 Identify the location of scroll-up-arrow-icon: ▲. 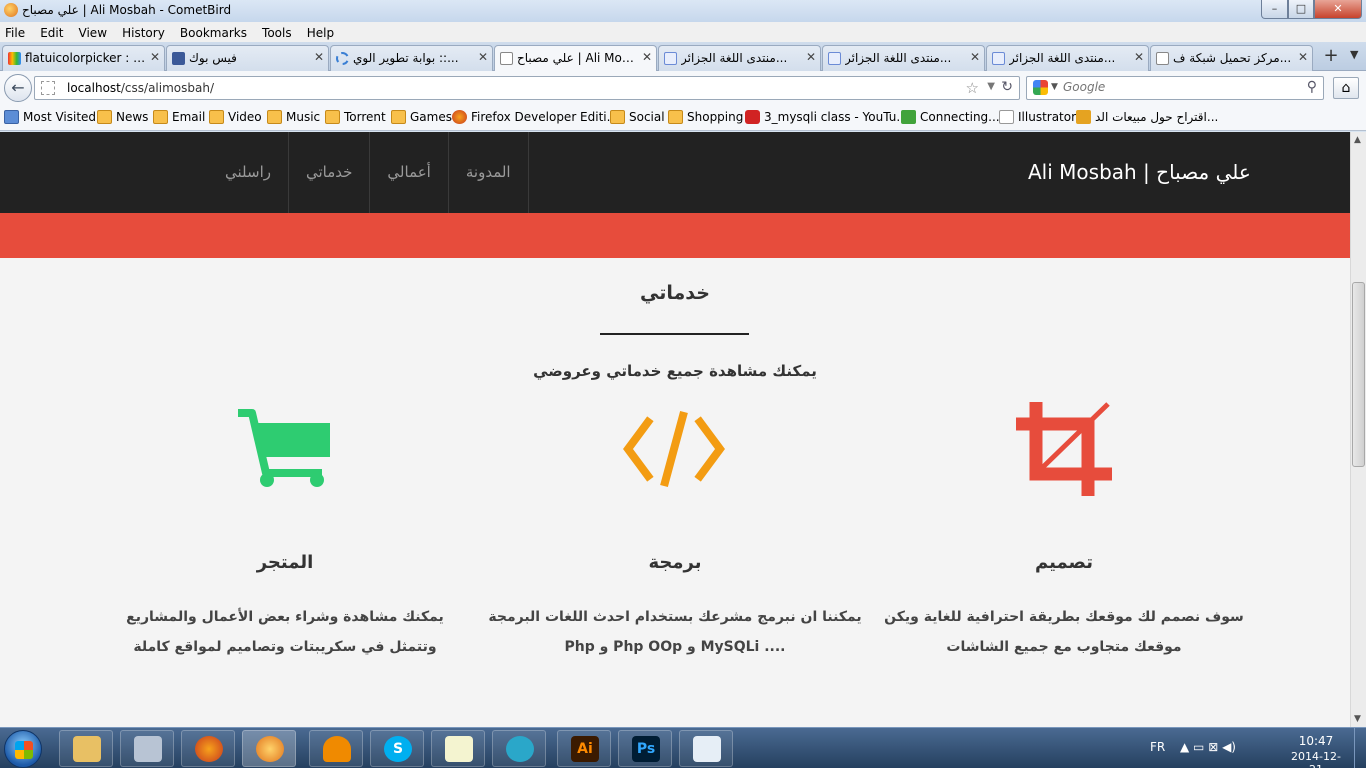
(1357, 140).